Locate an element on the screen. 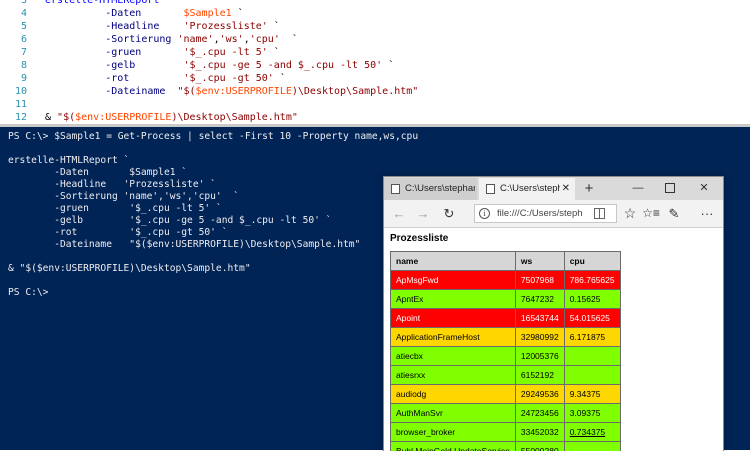 The width and height of the screenshot is (750, 451). refresh-button: ↻ is located at coordinates (449, 213).